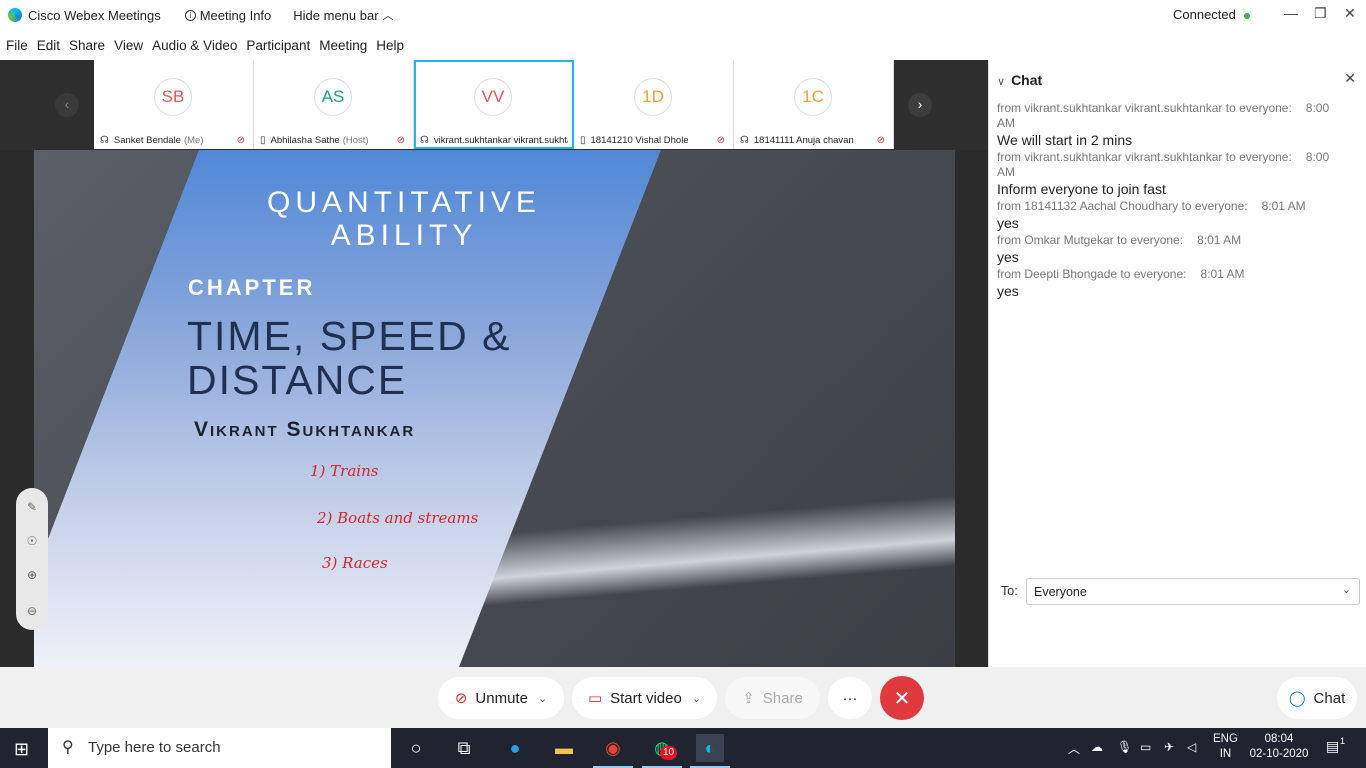  What do you see at coordinates (278, 45) in the screenshot?
I see `menu-participant: Participant` at bounding box center [278, 45].